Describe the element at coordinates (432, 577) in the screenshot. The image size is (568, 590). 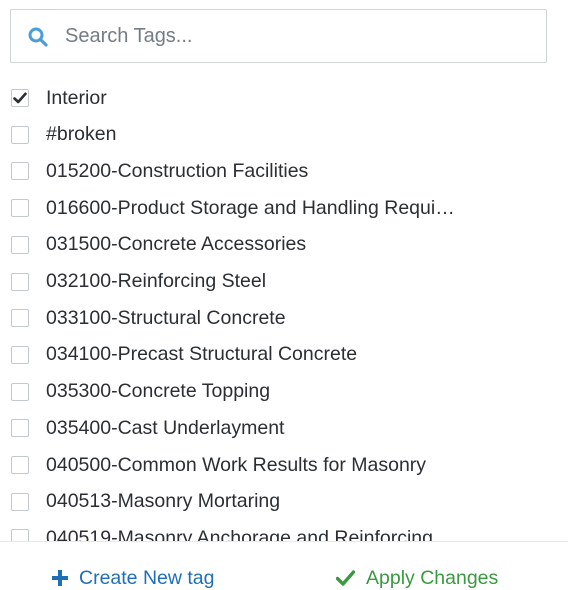
I see `apply-changes-label: Apply Changes` at that location.